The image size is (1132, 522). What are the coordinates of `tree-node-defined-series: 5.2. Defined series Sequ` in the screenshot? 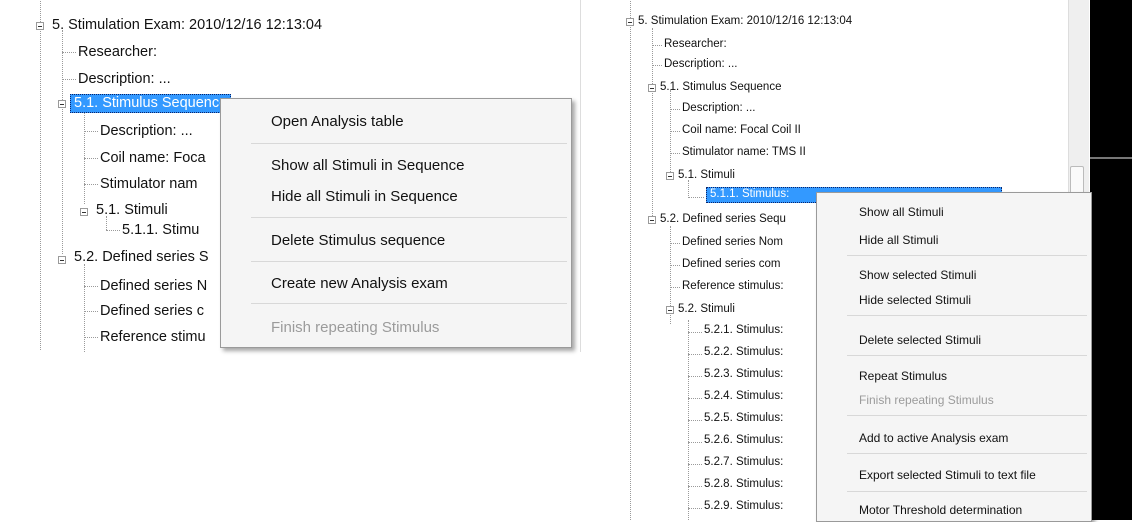 It's located at (723, 219).